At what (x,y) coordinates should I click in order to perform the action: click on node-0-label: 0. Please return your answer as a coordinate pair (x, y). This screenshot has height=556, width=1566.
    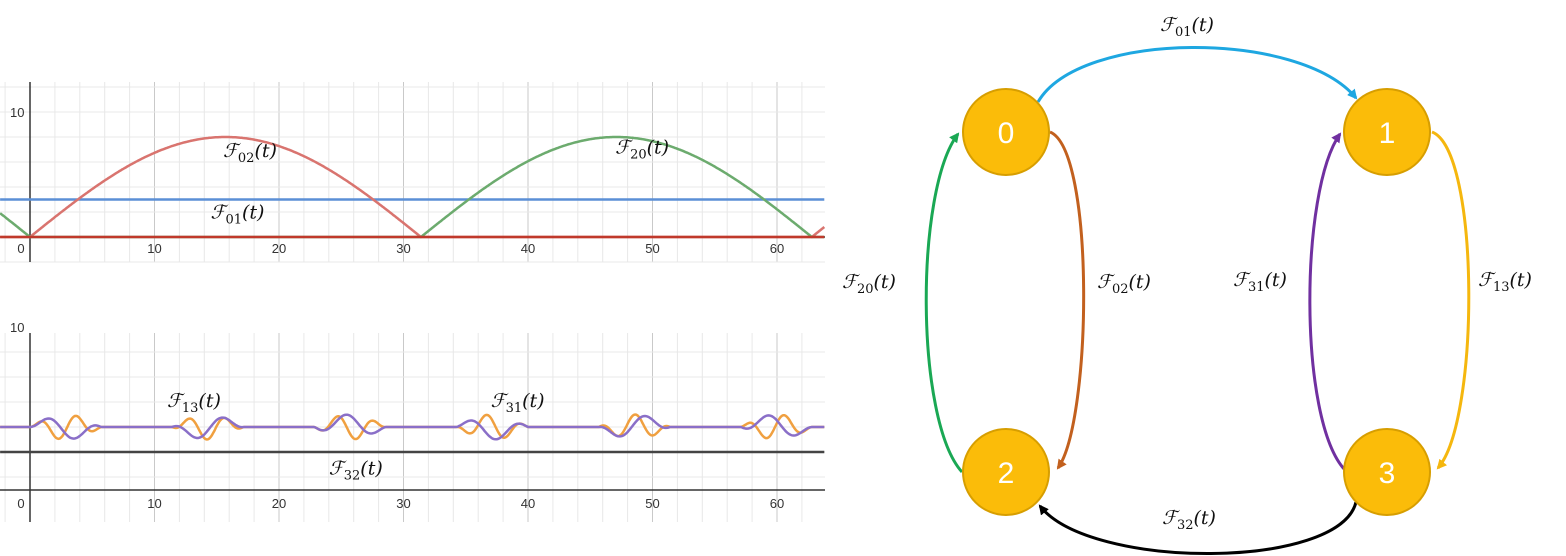
    Looking at the image, I should click on (1006, 133).